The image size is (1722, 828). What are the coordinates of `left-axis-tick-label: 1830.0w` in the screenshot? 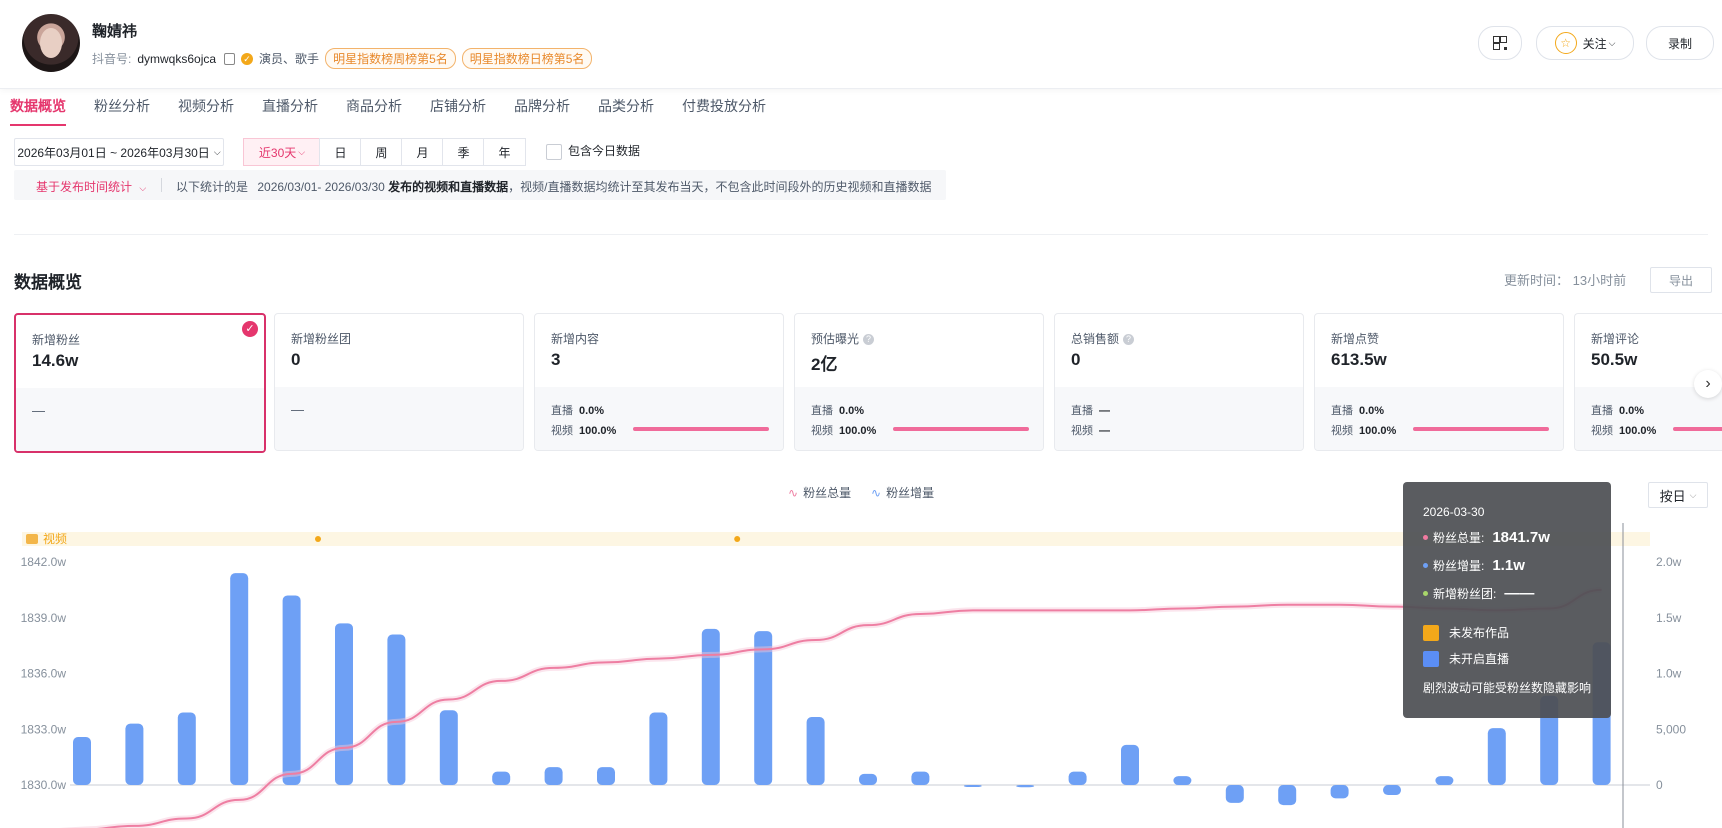 It's located at (44, 785).